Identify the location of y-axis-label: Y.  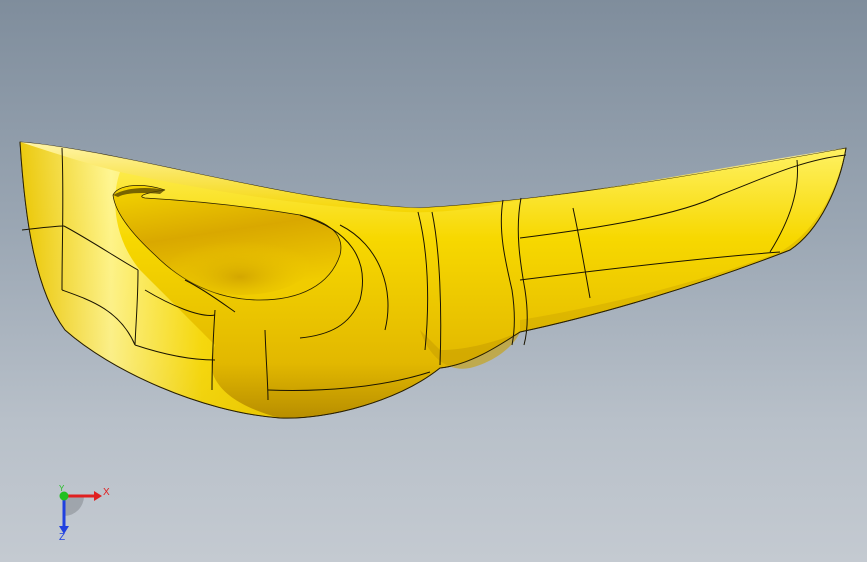
(62, 488).